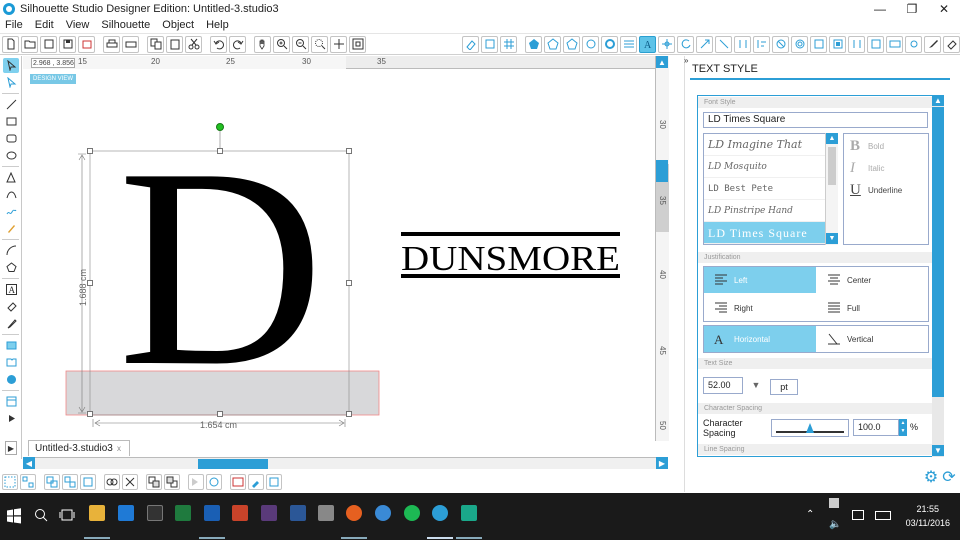  I want to click on open-button, so click(29, 44).